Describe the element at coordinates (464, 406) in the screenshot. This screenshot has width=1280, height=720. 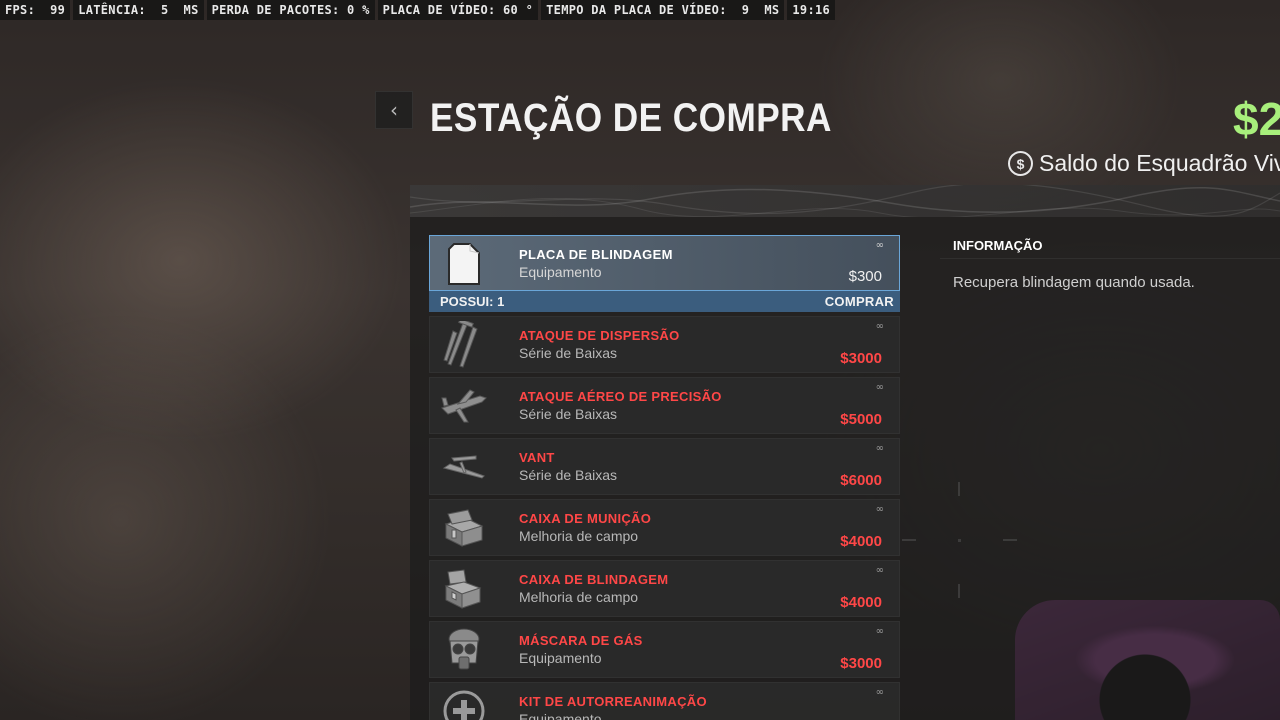
I see `precision-airstrike-icon` at that location.